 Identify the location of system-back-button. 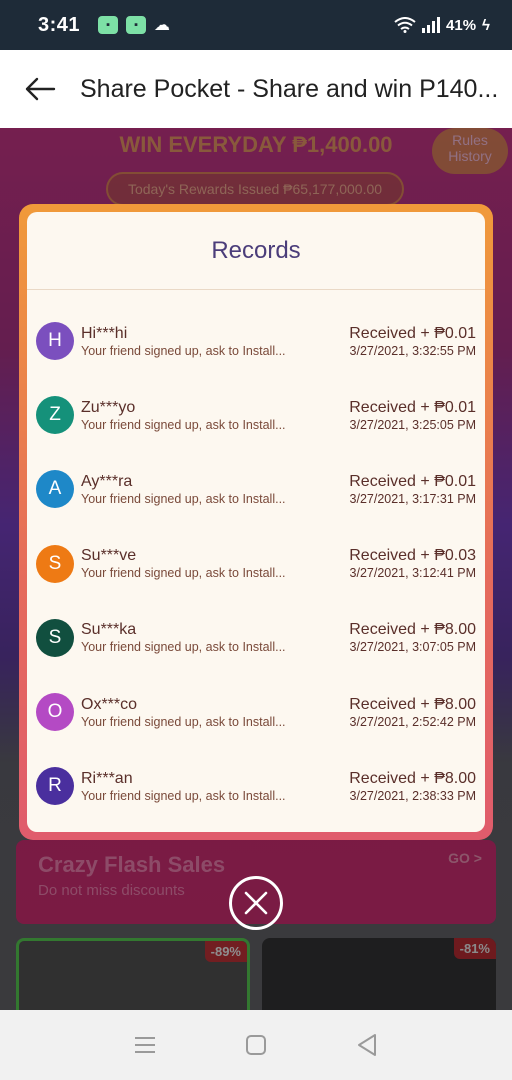
(367, 1045).